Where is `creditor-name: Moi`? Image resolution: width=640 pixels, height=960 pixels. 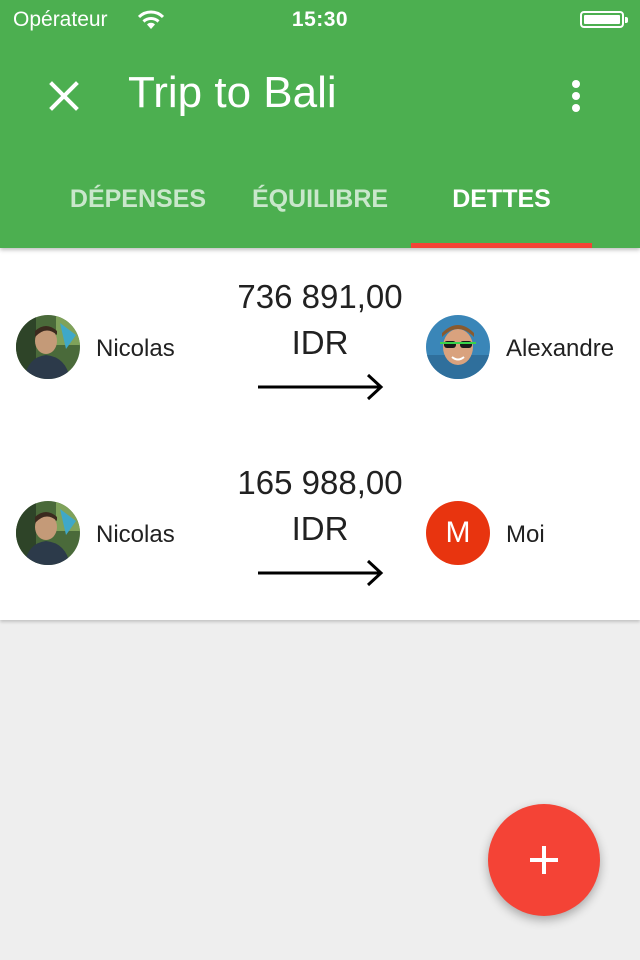
creditor-name: Moi is located at coordinates (525, 534).